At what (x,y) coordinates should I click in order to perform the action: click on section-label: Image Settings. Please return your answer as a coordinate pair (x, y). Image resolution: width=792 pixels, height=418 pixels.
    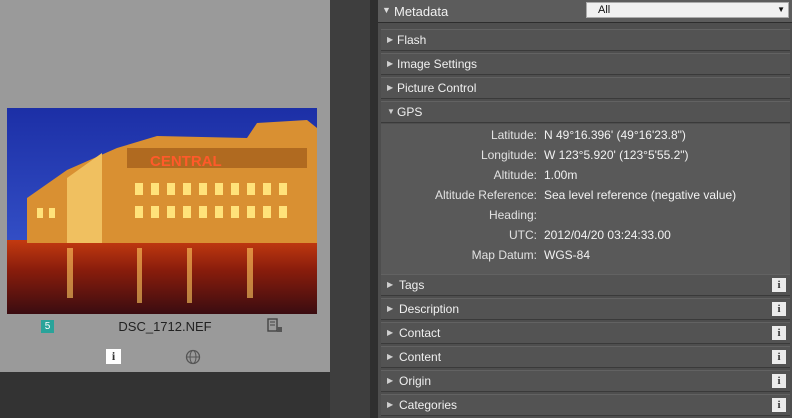
    Looking at the image, I should click on (437, 64).